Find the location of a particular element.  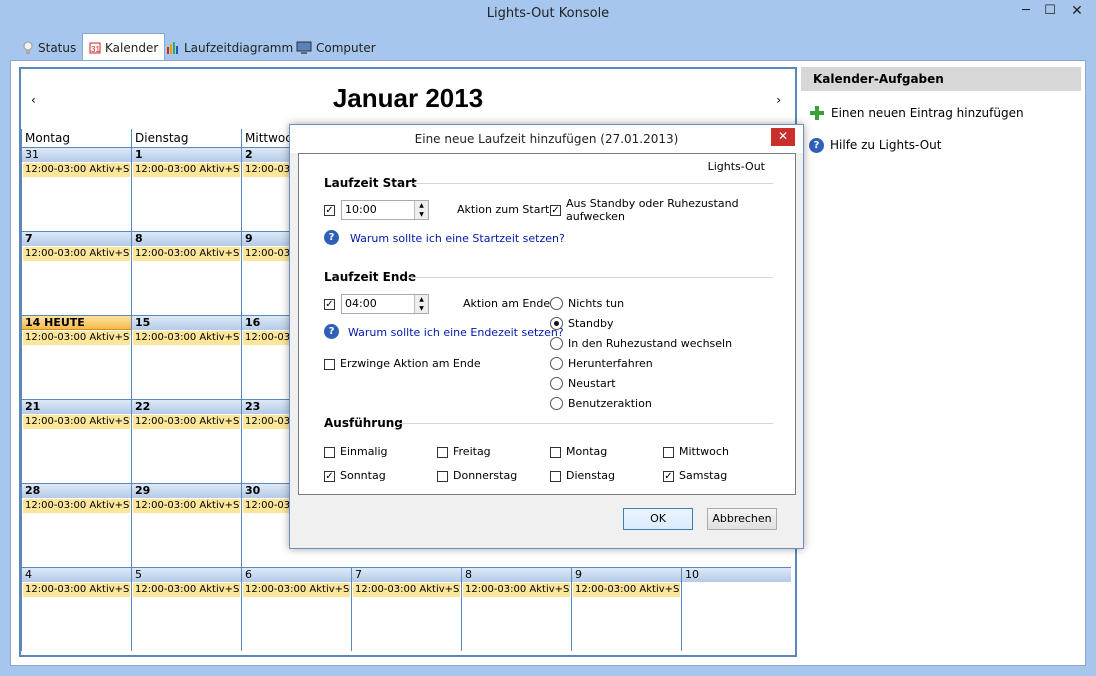

close-window-button: ✕ is located at coordinates (1077, 12).